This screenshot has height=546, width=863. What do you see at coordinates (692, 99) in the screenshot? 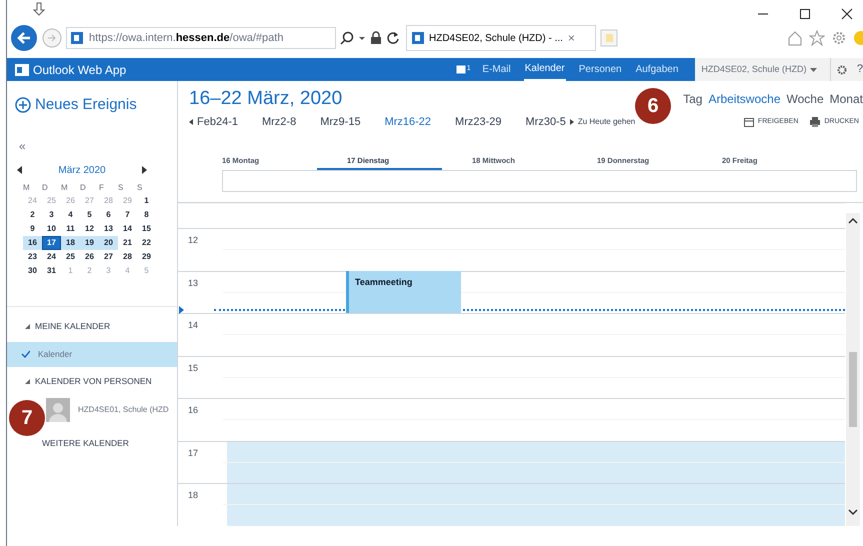
I see `view-tab: Tag` at bounding box center [692, 99].